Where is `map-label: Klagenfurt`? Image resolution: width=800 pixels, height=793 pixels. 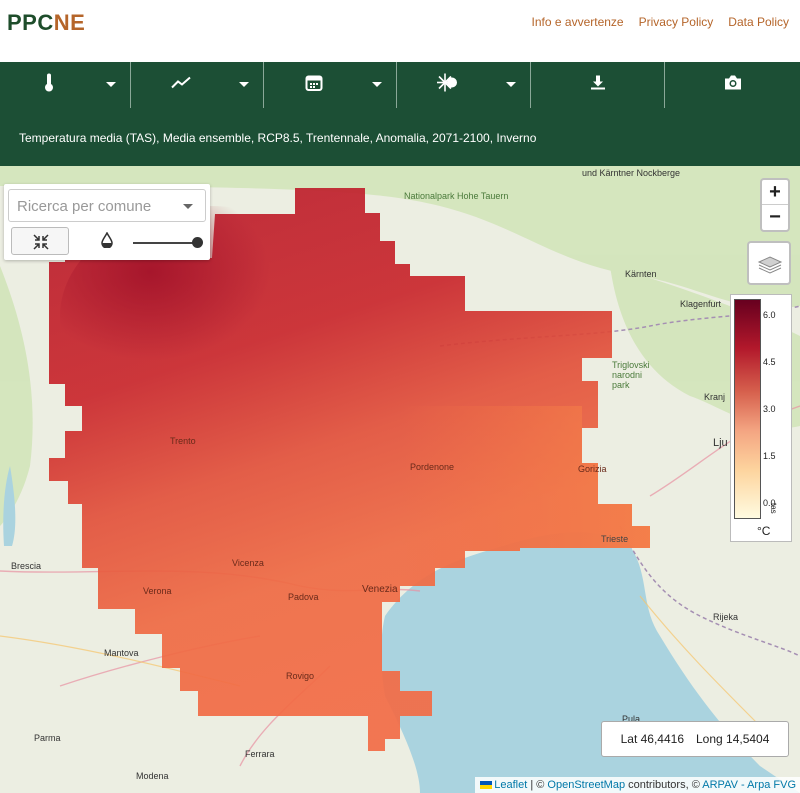 map-label: Klagenfurt is located at coordinates (701, 304).